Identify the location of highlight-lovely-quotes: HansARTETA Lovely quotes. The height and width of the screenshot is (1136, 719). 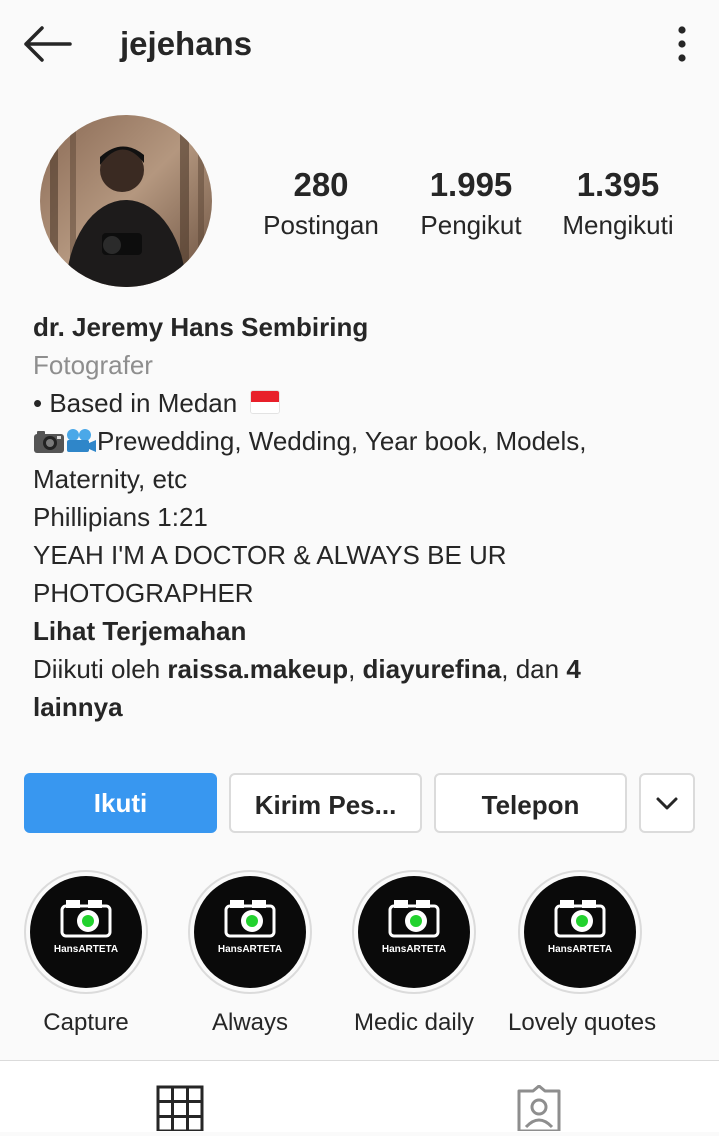
(582, 955).